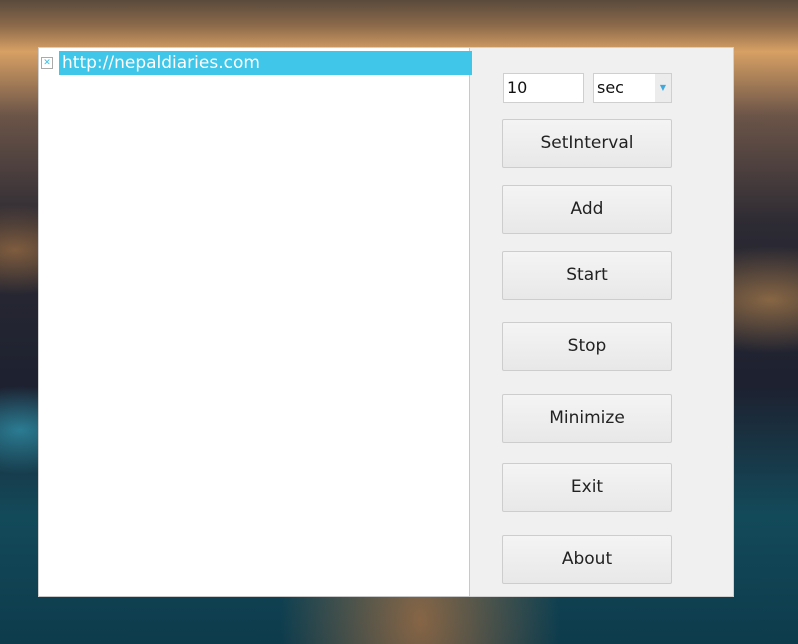 This screenshot has height=644, width=798. I want to click on stop-button: Stop, so click(587, 346).